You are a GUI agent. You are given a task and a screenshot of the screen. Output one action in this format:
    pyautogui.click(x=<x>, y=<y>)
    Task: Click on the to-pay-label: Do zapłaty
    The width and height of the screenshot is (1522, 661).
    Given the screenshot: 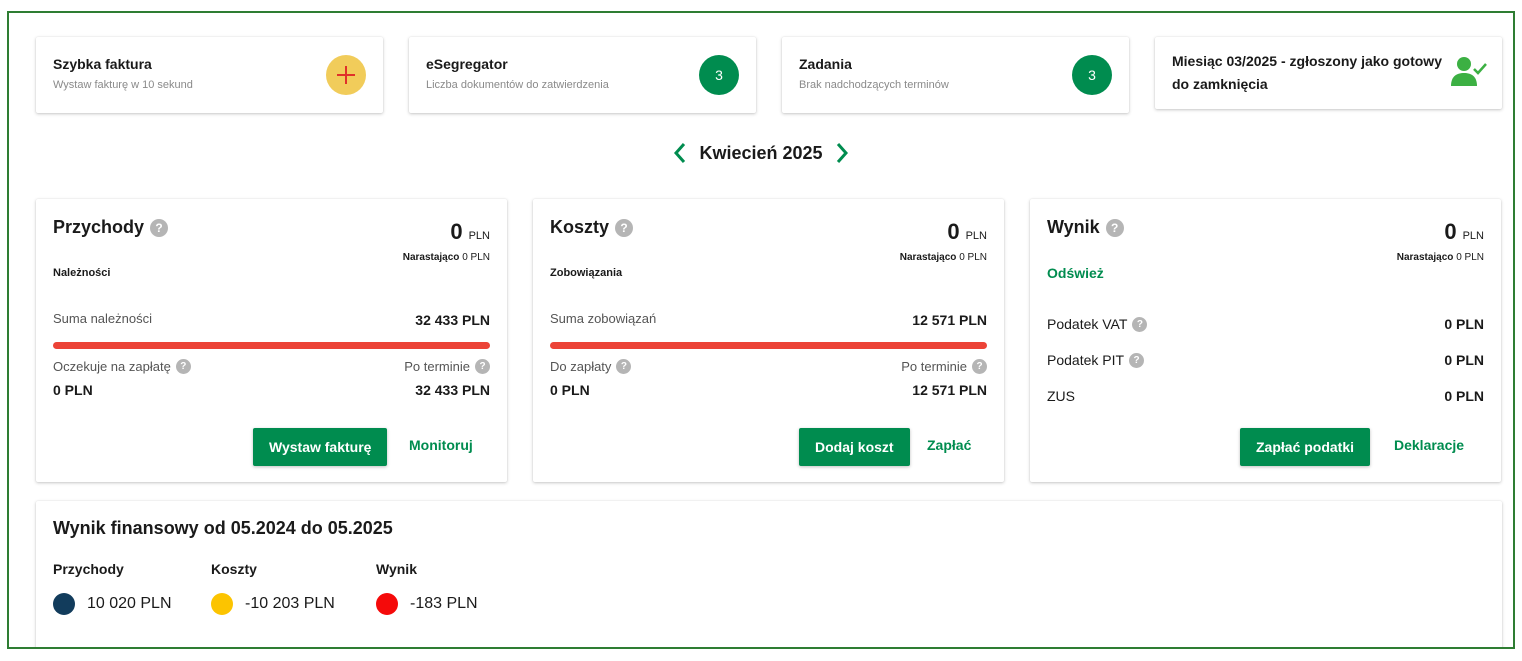 What is the action you would take?
    pyautogui.click(x=581, y=366)
    